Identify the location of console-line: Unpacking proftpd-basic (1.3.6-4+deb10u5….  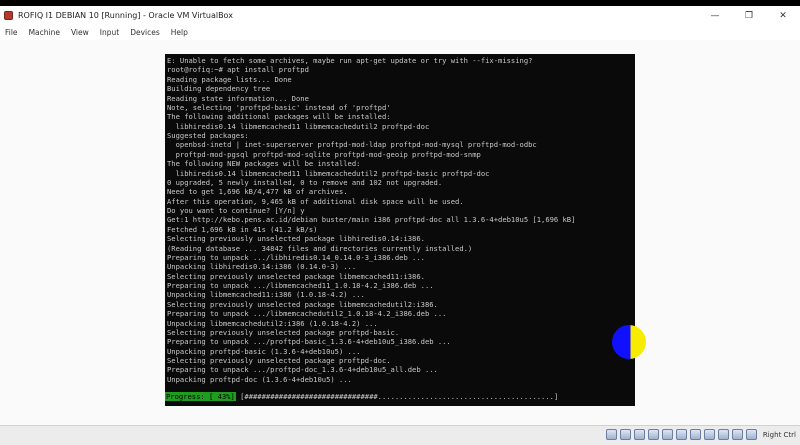
(264, 351).